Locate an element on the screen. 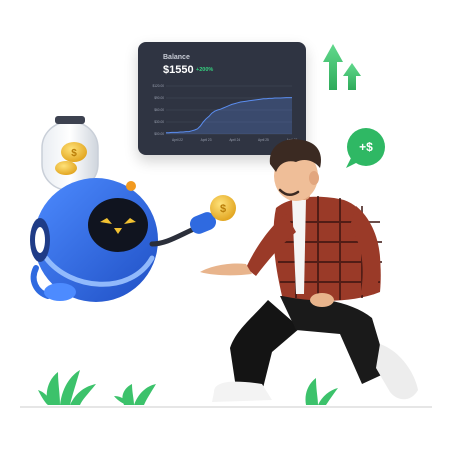  plant-left-icon is located at coordinates (67, 387).